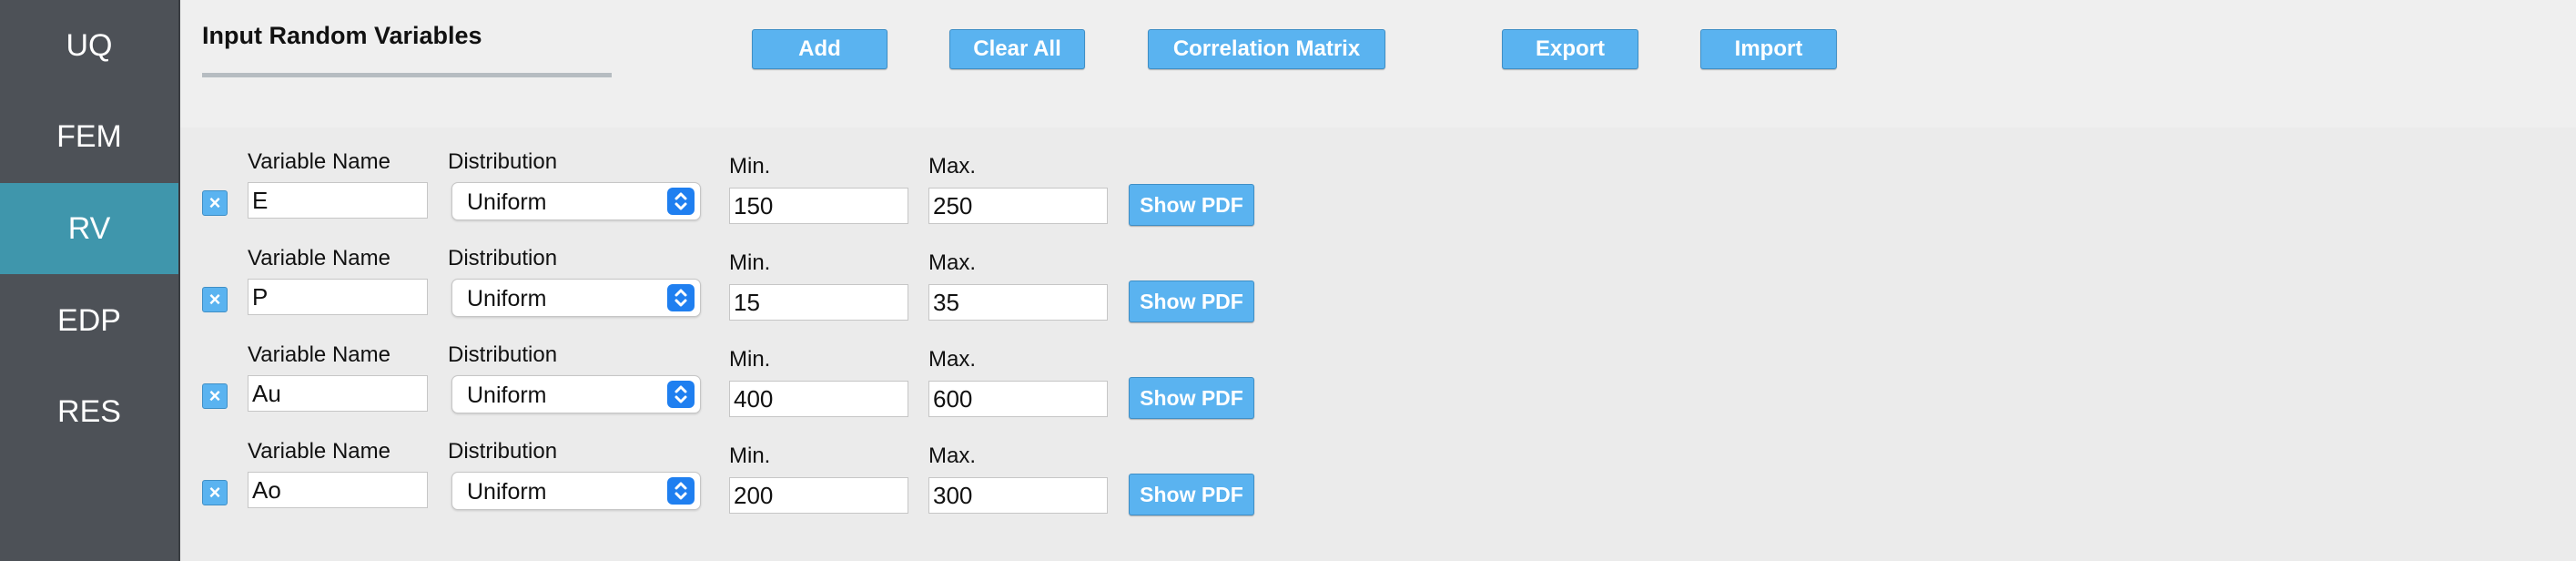  I want to click on sidebar-item-label: EDP, so click(89, 320).